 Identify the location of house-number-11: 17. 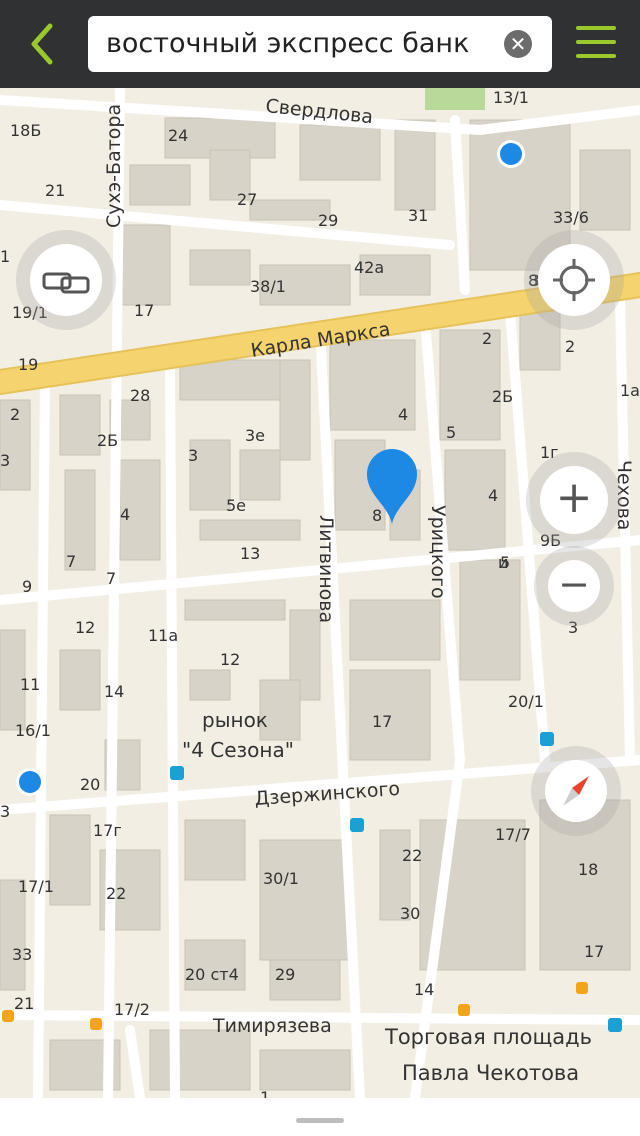
(144, 310).